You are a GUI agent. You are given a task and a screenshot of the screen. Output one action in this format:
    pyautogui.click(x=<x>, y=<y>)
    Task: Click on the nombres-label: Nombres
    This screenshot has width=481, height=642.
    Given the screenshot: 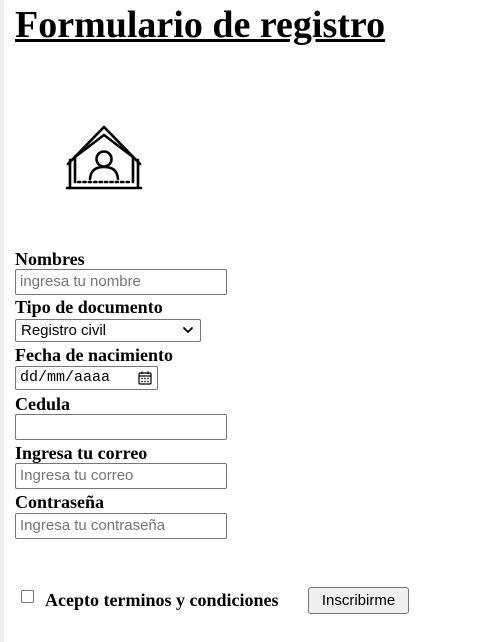 What is the action you would take?
    pyautogui.click(x=50, y=259)
    